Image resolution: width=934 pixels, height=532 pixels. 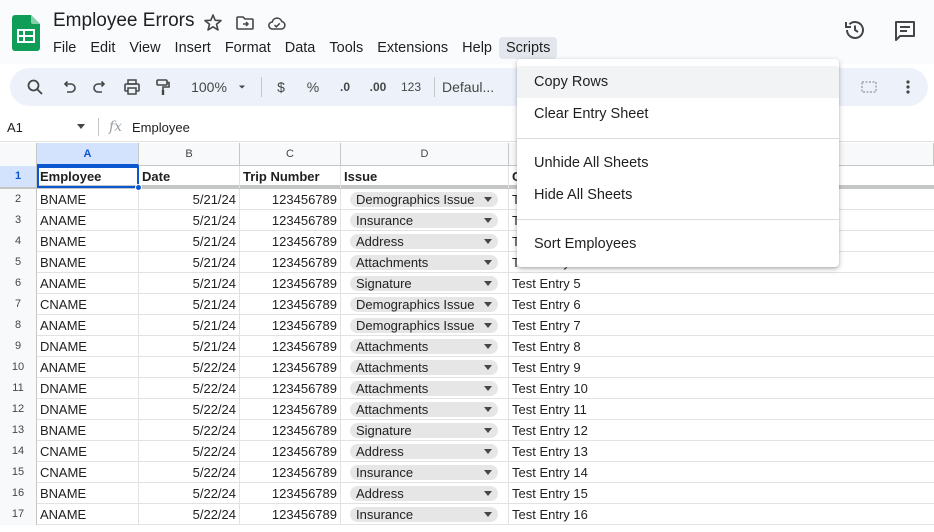 I want to click on menu-extensions: Extensions, so click(x=412, y=48).